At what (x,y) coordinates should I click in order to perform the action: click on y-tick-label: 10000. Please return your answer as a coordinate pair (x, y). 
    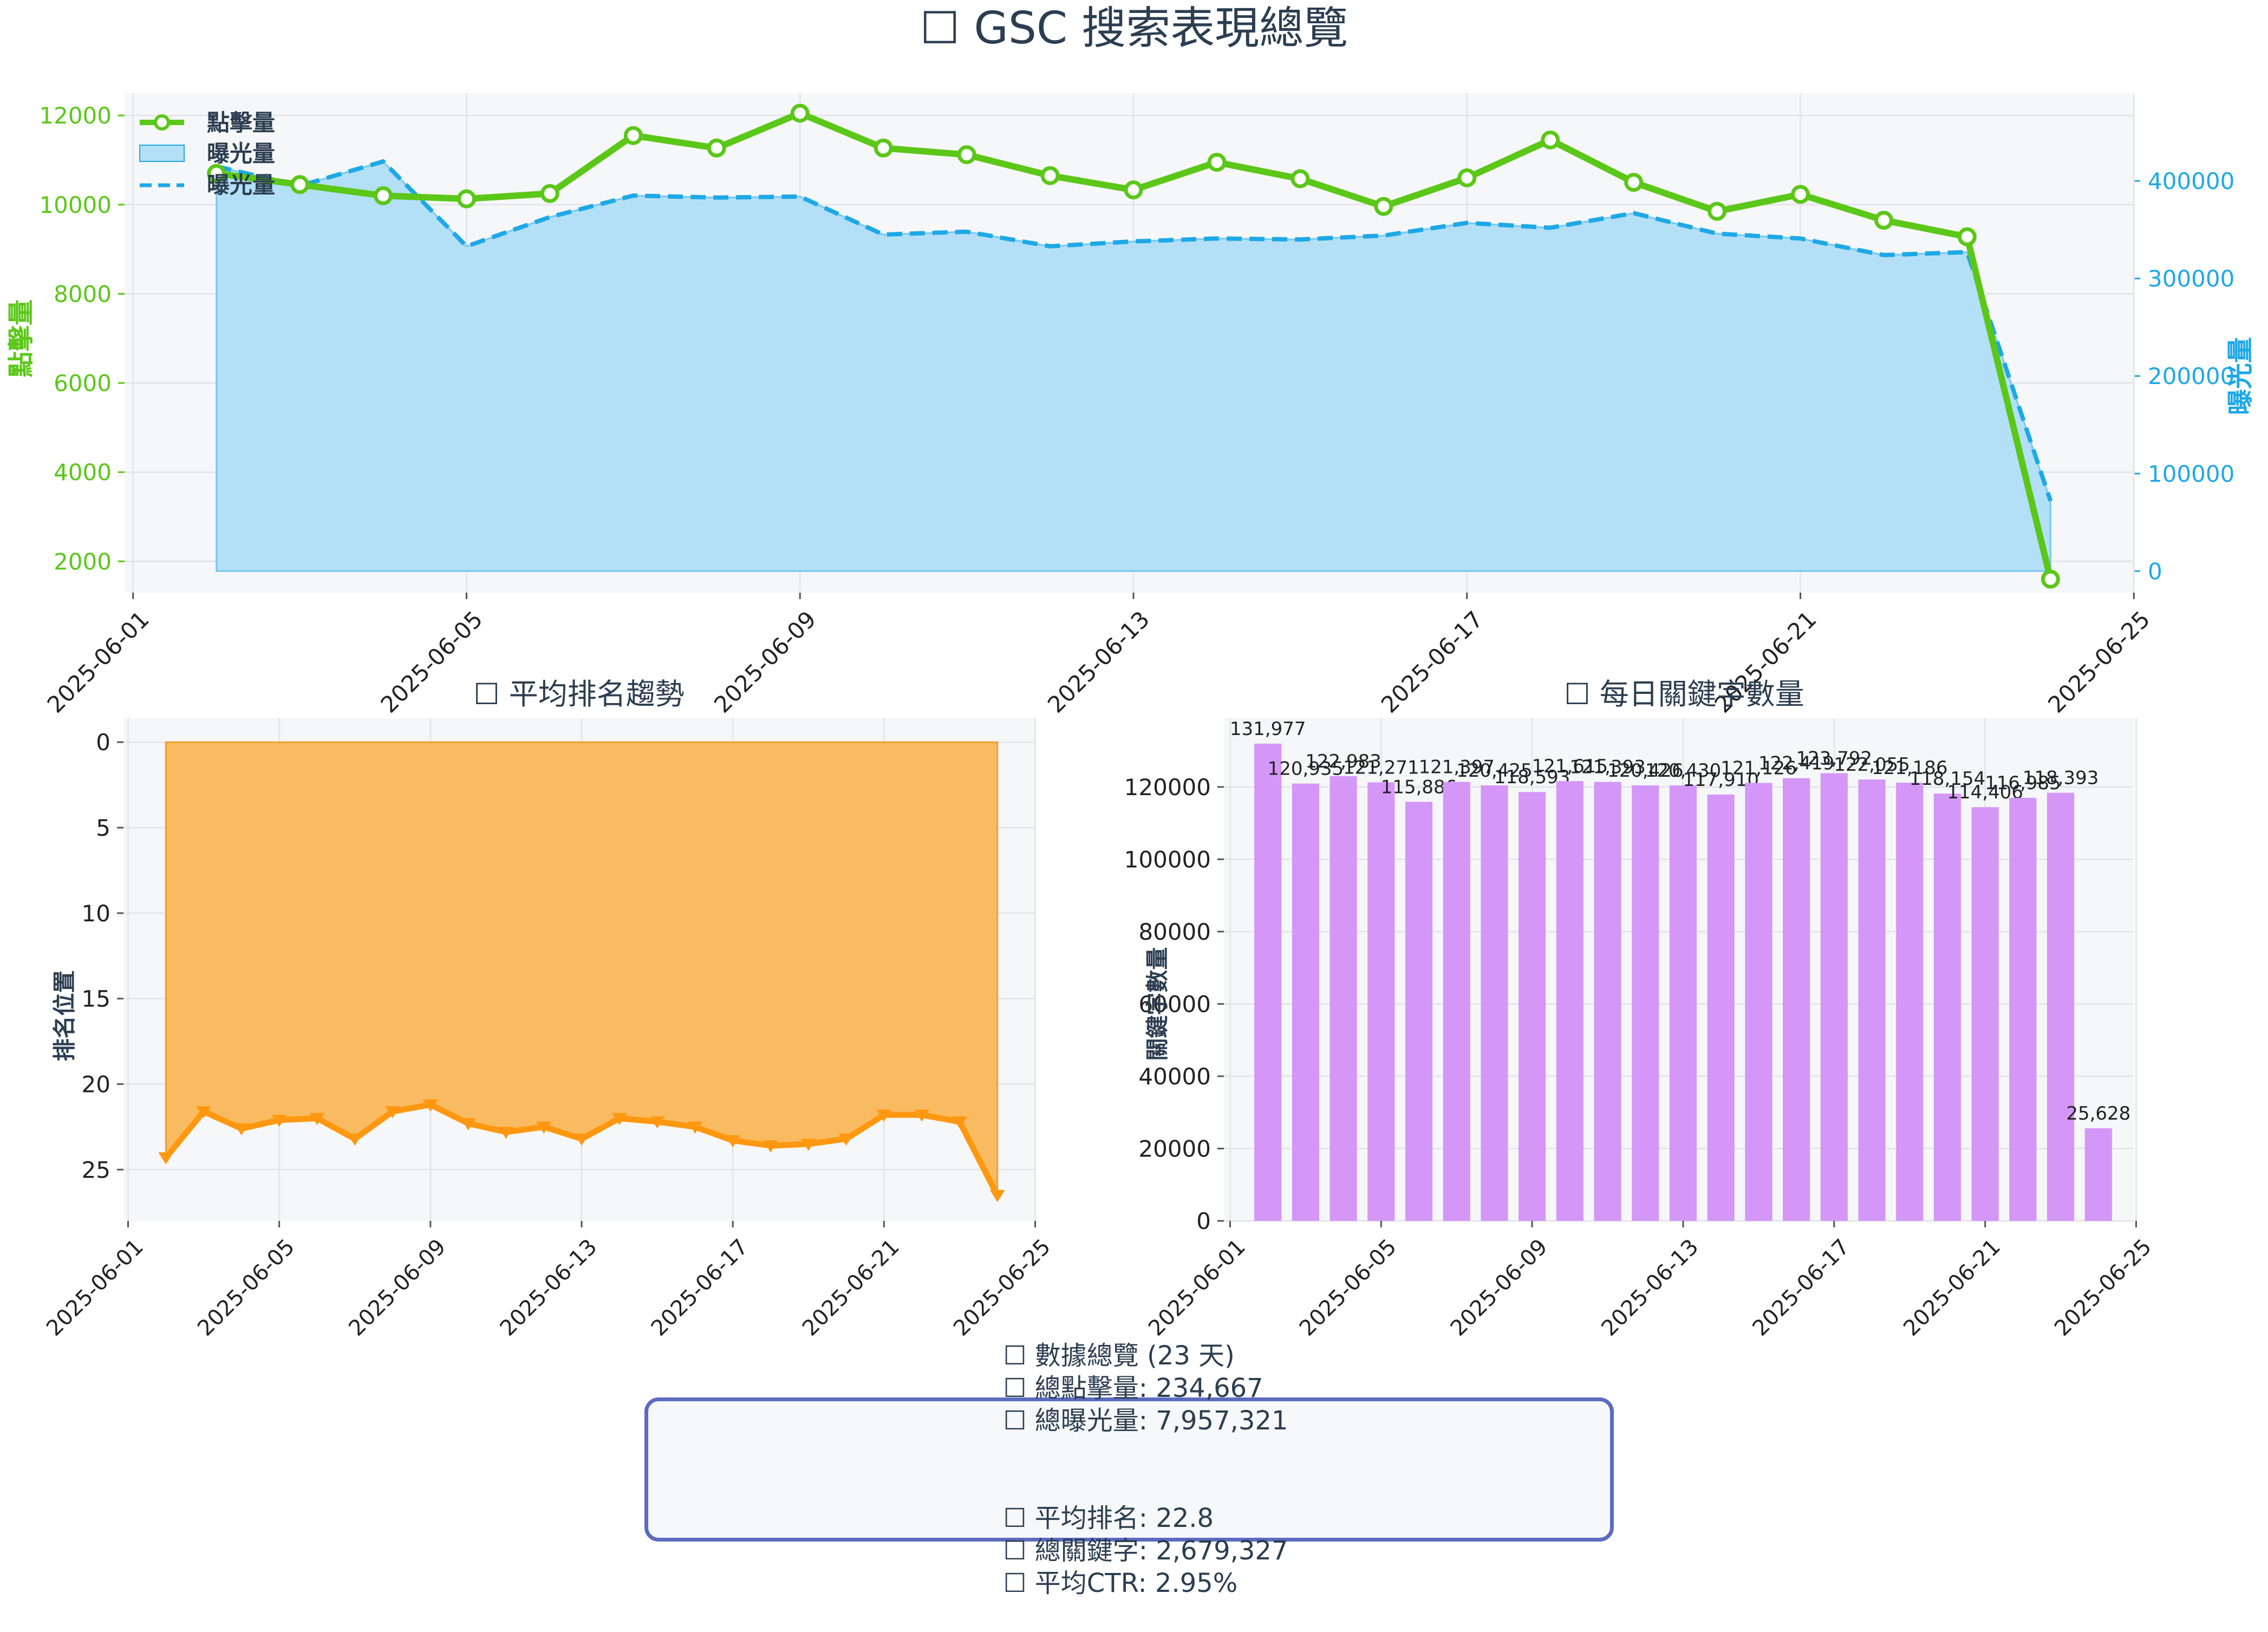
    Looking at the image, I should click on (76, 205).